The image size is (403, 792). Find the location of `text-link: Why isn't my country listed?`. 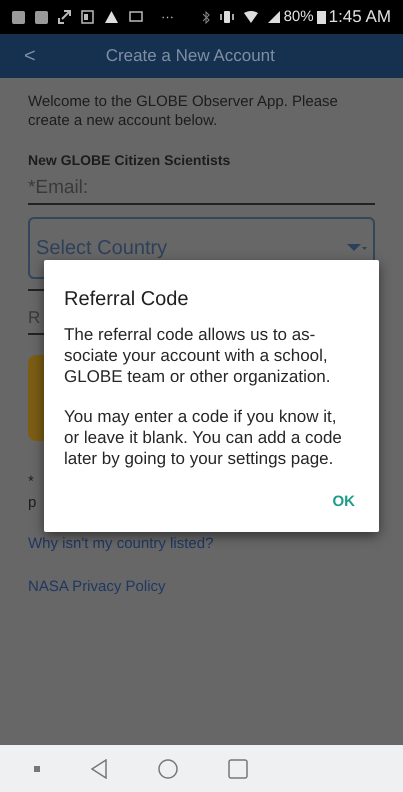

text-link: Why isn't my country listed? is located at coordinates (121, 544).